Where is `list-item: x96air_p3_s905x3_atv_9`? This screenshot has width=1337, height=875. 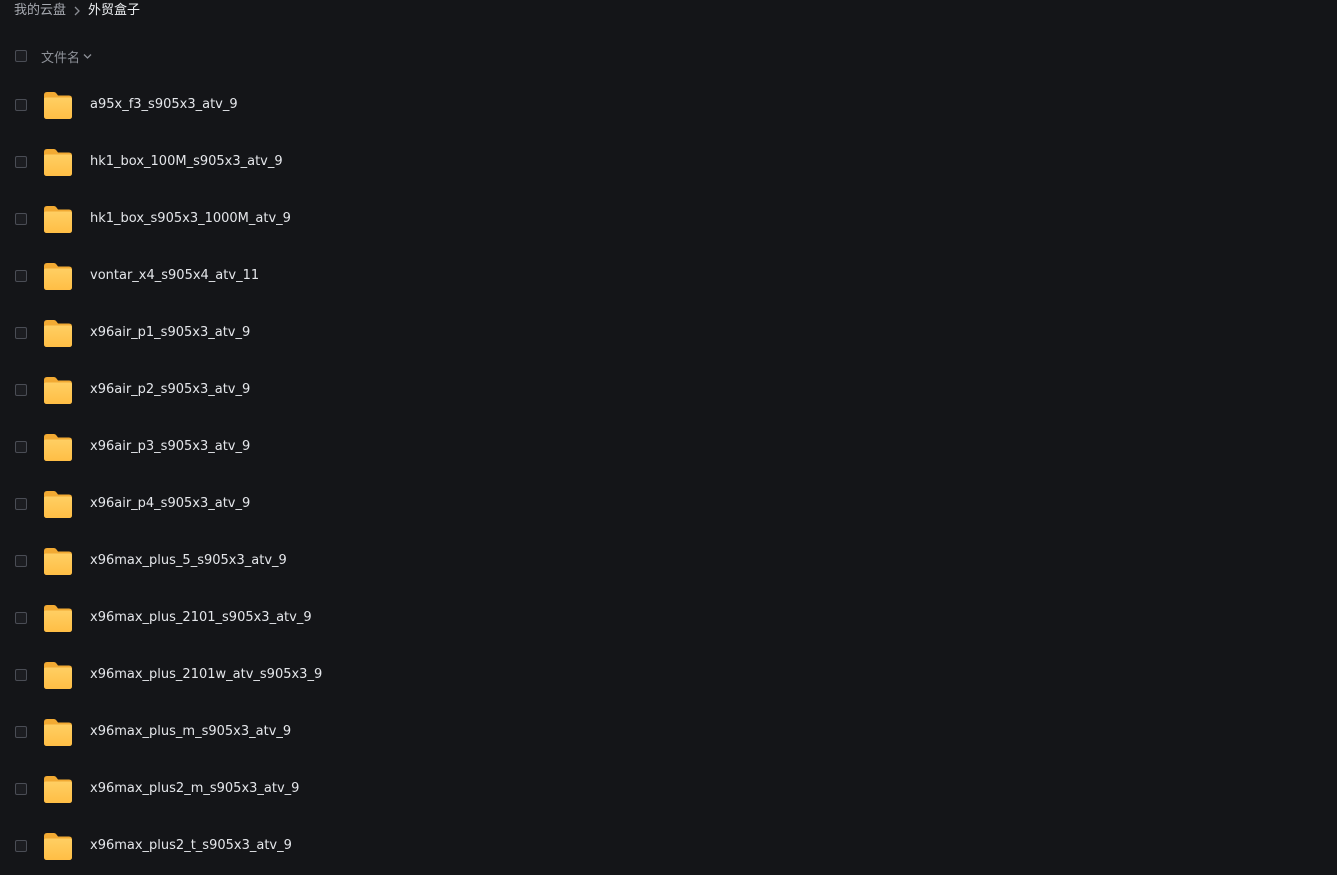
list-item: x96air_p3_s905x3_atv_9 is located at coordinates (668, 447).